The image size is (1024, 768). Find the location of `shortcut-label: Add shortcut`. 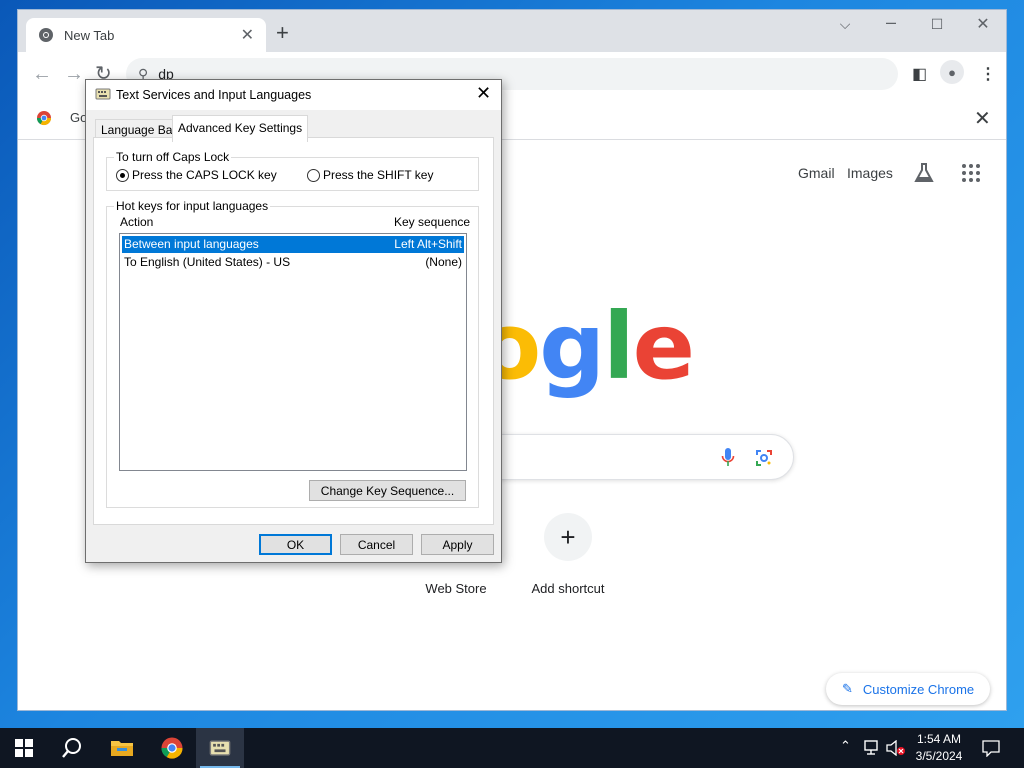

shortcut-label: Add shortcut is located at coordinates (568, 588).